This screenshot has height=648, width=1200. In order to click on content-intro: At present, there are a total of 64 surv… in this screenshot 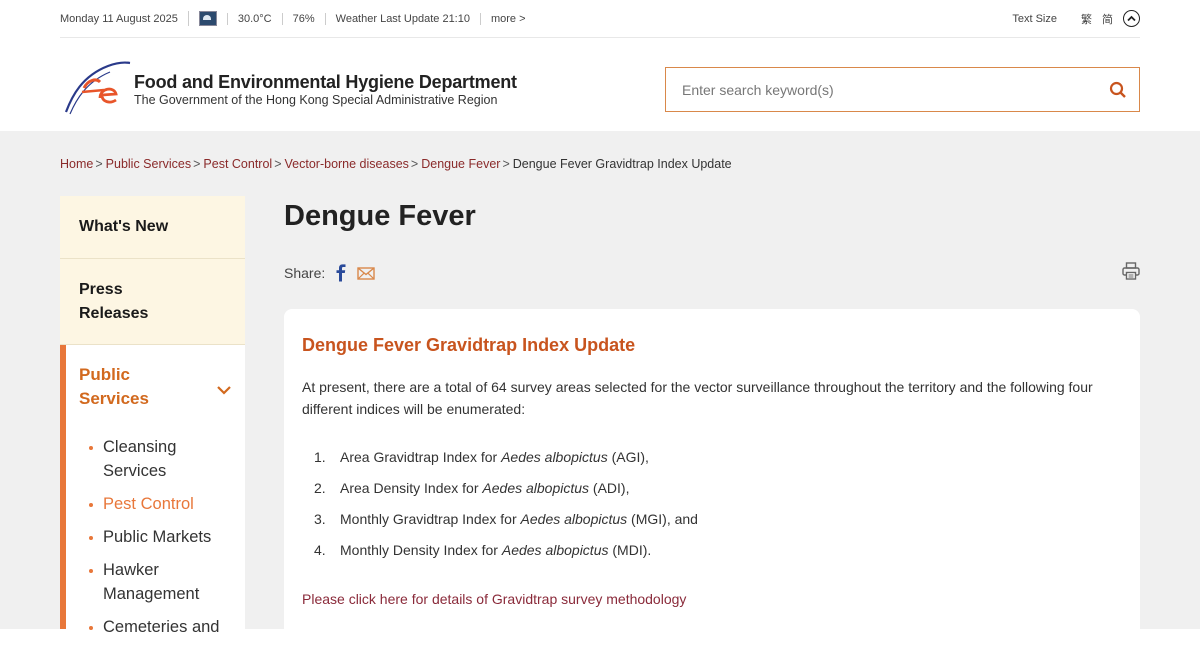, I will do `click(697, 398)`.